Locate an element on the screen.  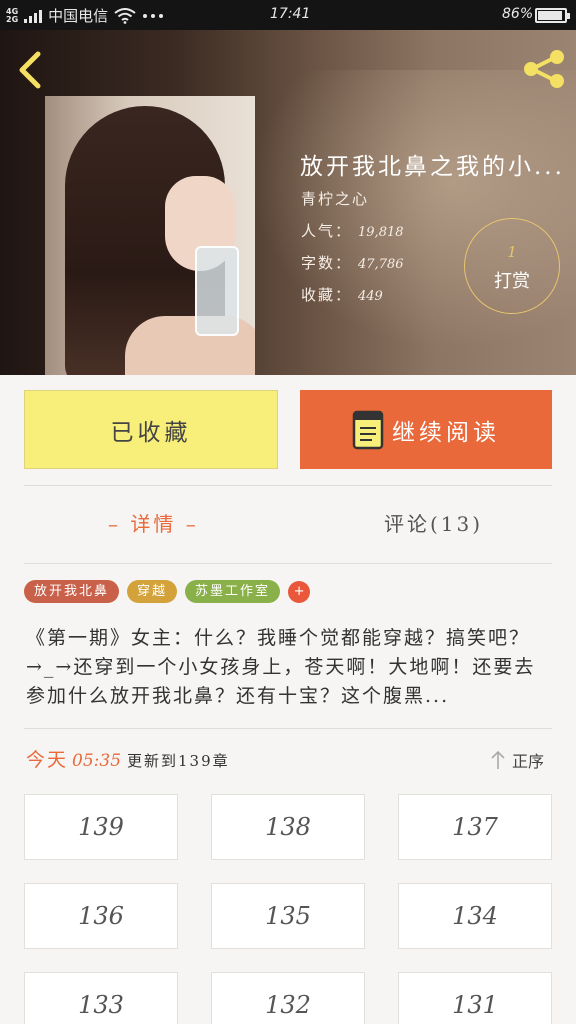
continue-reading-button: 继续阅读 is located at coordinates (426, 429).